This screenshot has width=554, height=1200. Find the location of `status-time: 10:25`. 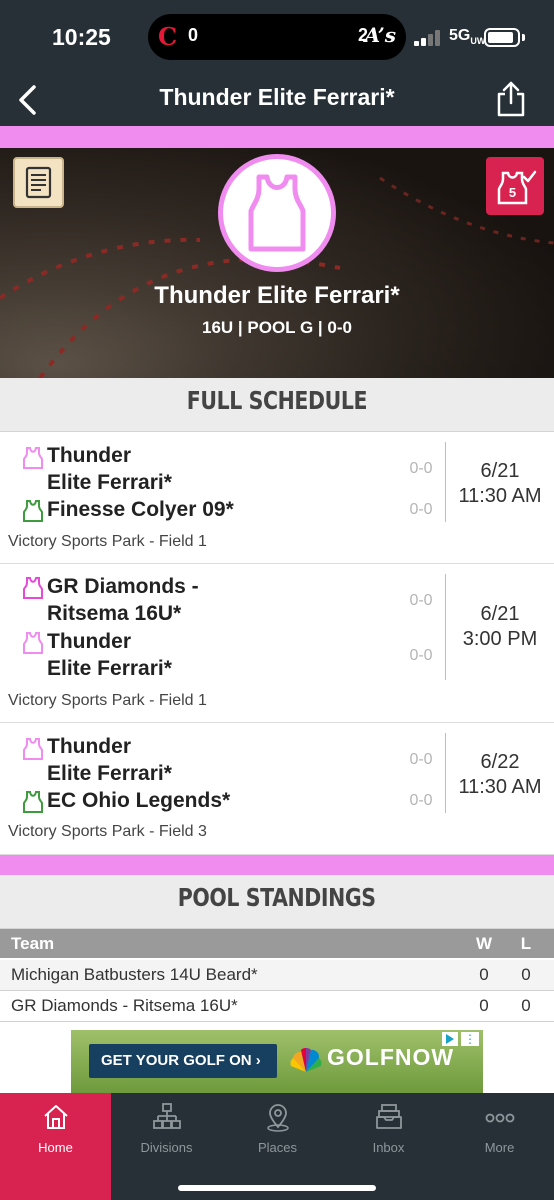

status-time: 10:25 is located at coordinates (81, 37).